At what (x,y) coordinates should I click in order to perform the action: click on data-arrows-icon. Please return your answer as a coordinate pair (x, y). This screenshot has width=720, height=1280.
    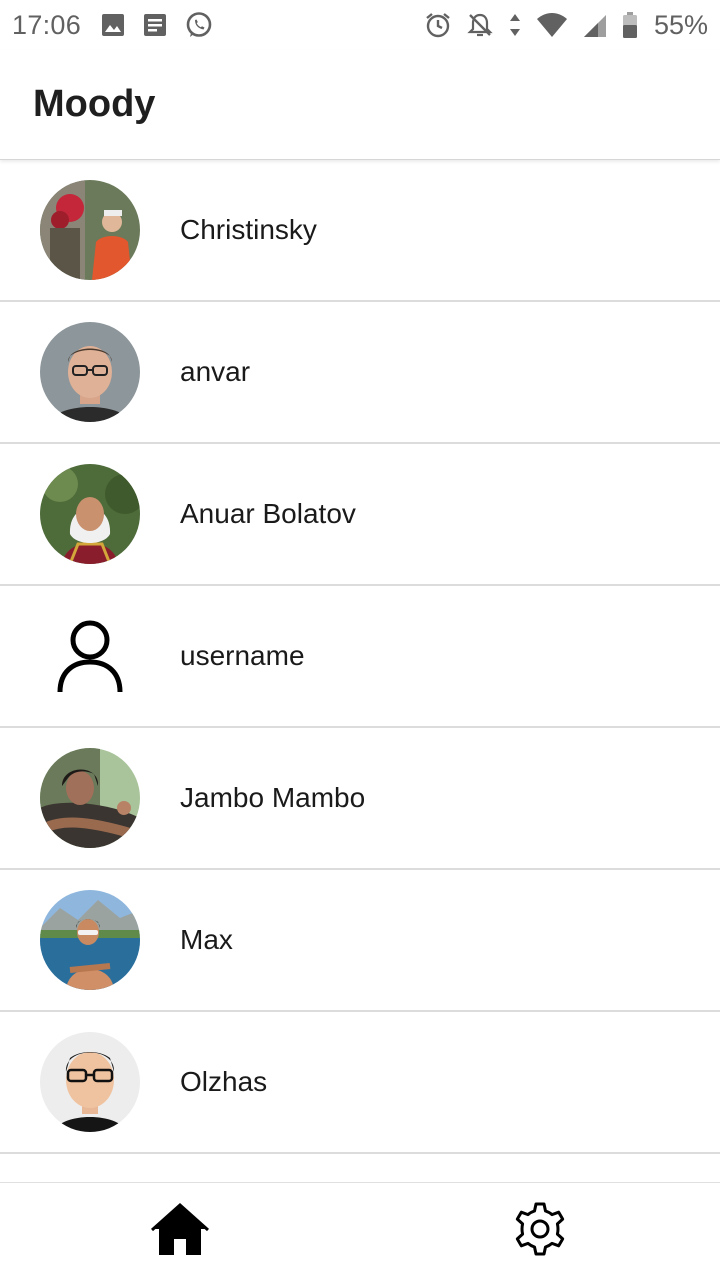
    Looking at the image, I should click on (515, 25).